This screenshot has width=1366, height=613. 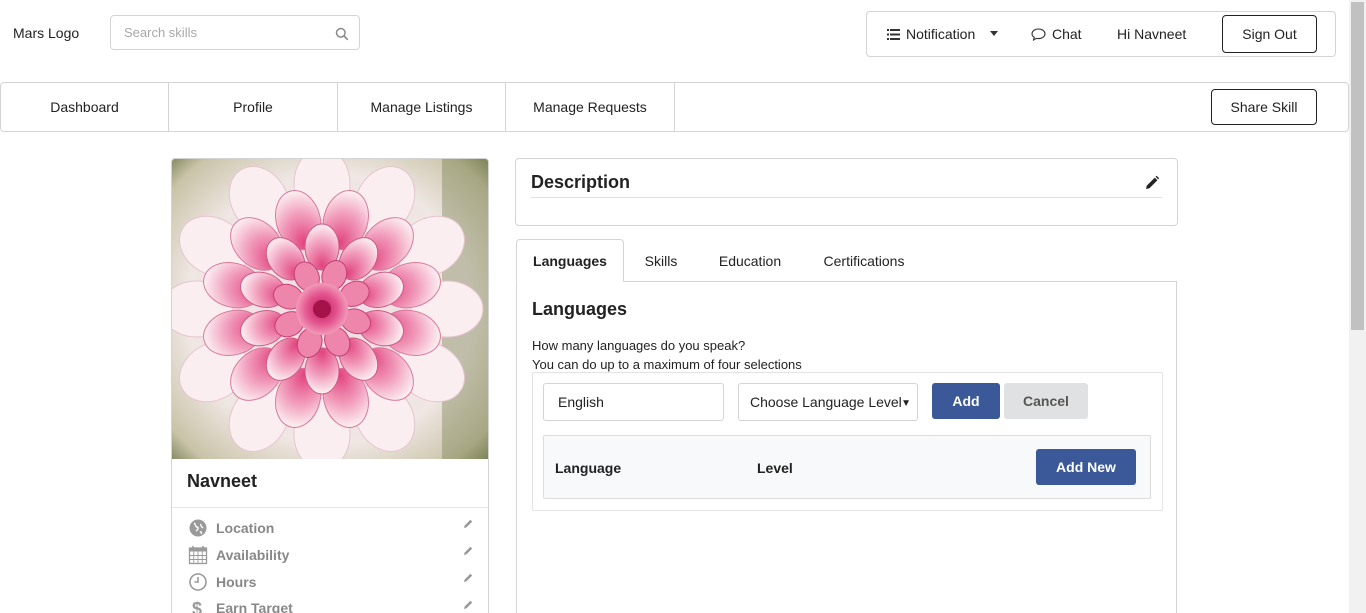 I want to click on profile-name: Navneet, so click(x=222, y=481).